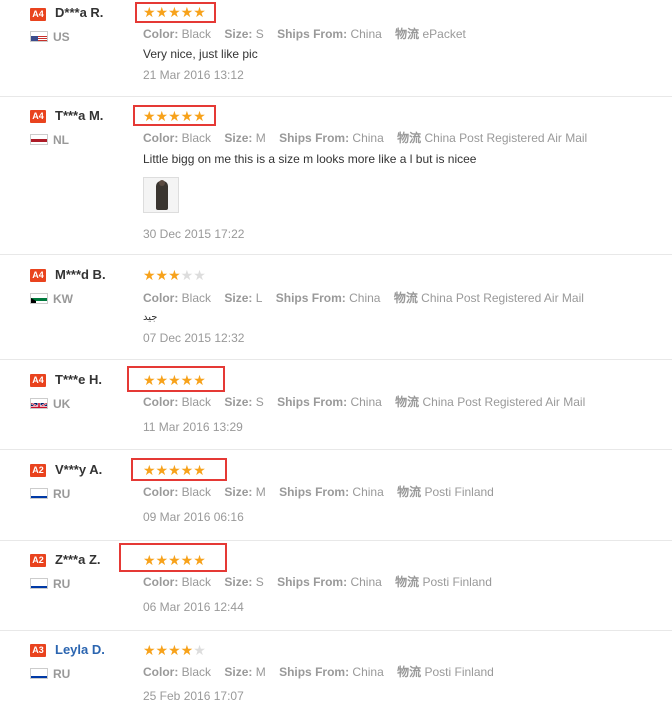 This screenshot has width=672, height=710. What do you see at coordinates (80, 649) in the screenshot?
I see `reviewer-name-link: Leyla D.` at bounding box center [80, 649].